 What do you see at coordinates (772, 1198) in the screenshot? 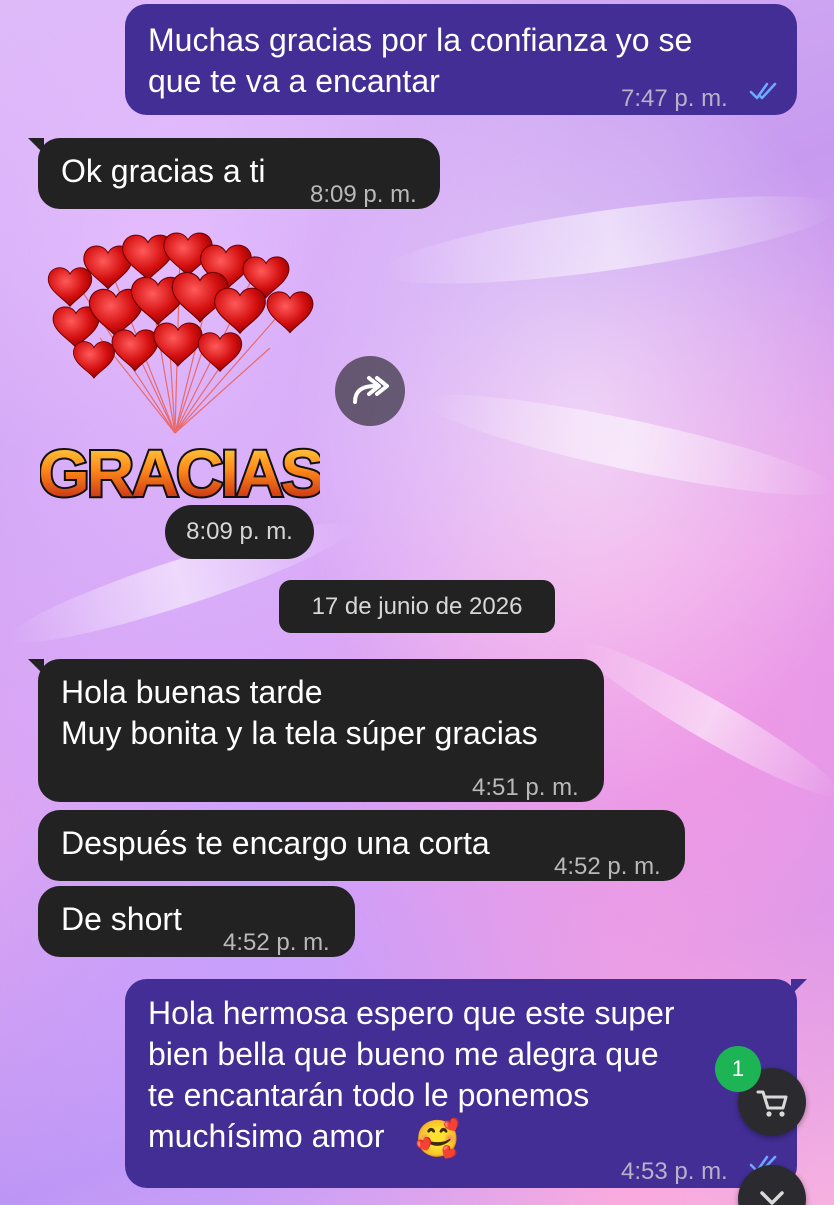
I see `chevron-down-icon` at bounding box center [772, 1198].